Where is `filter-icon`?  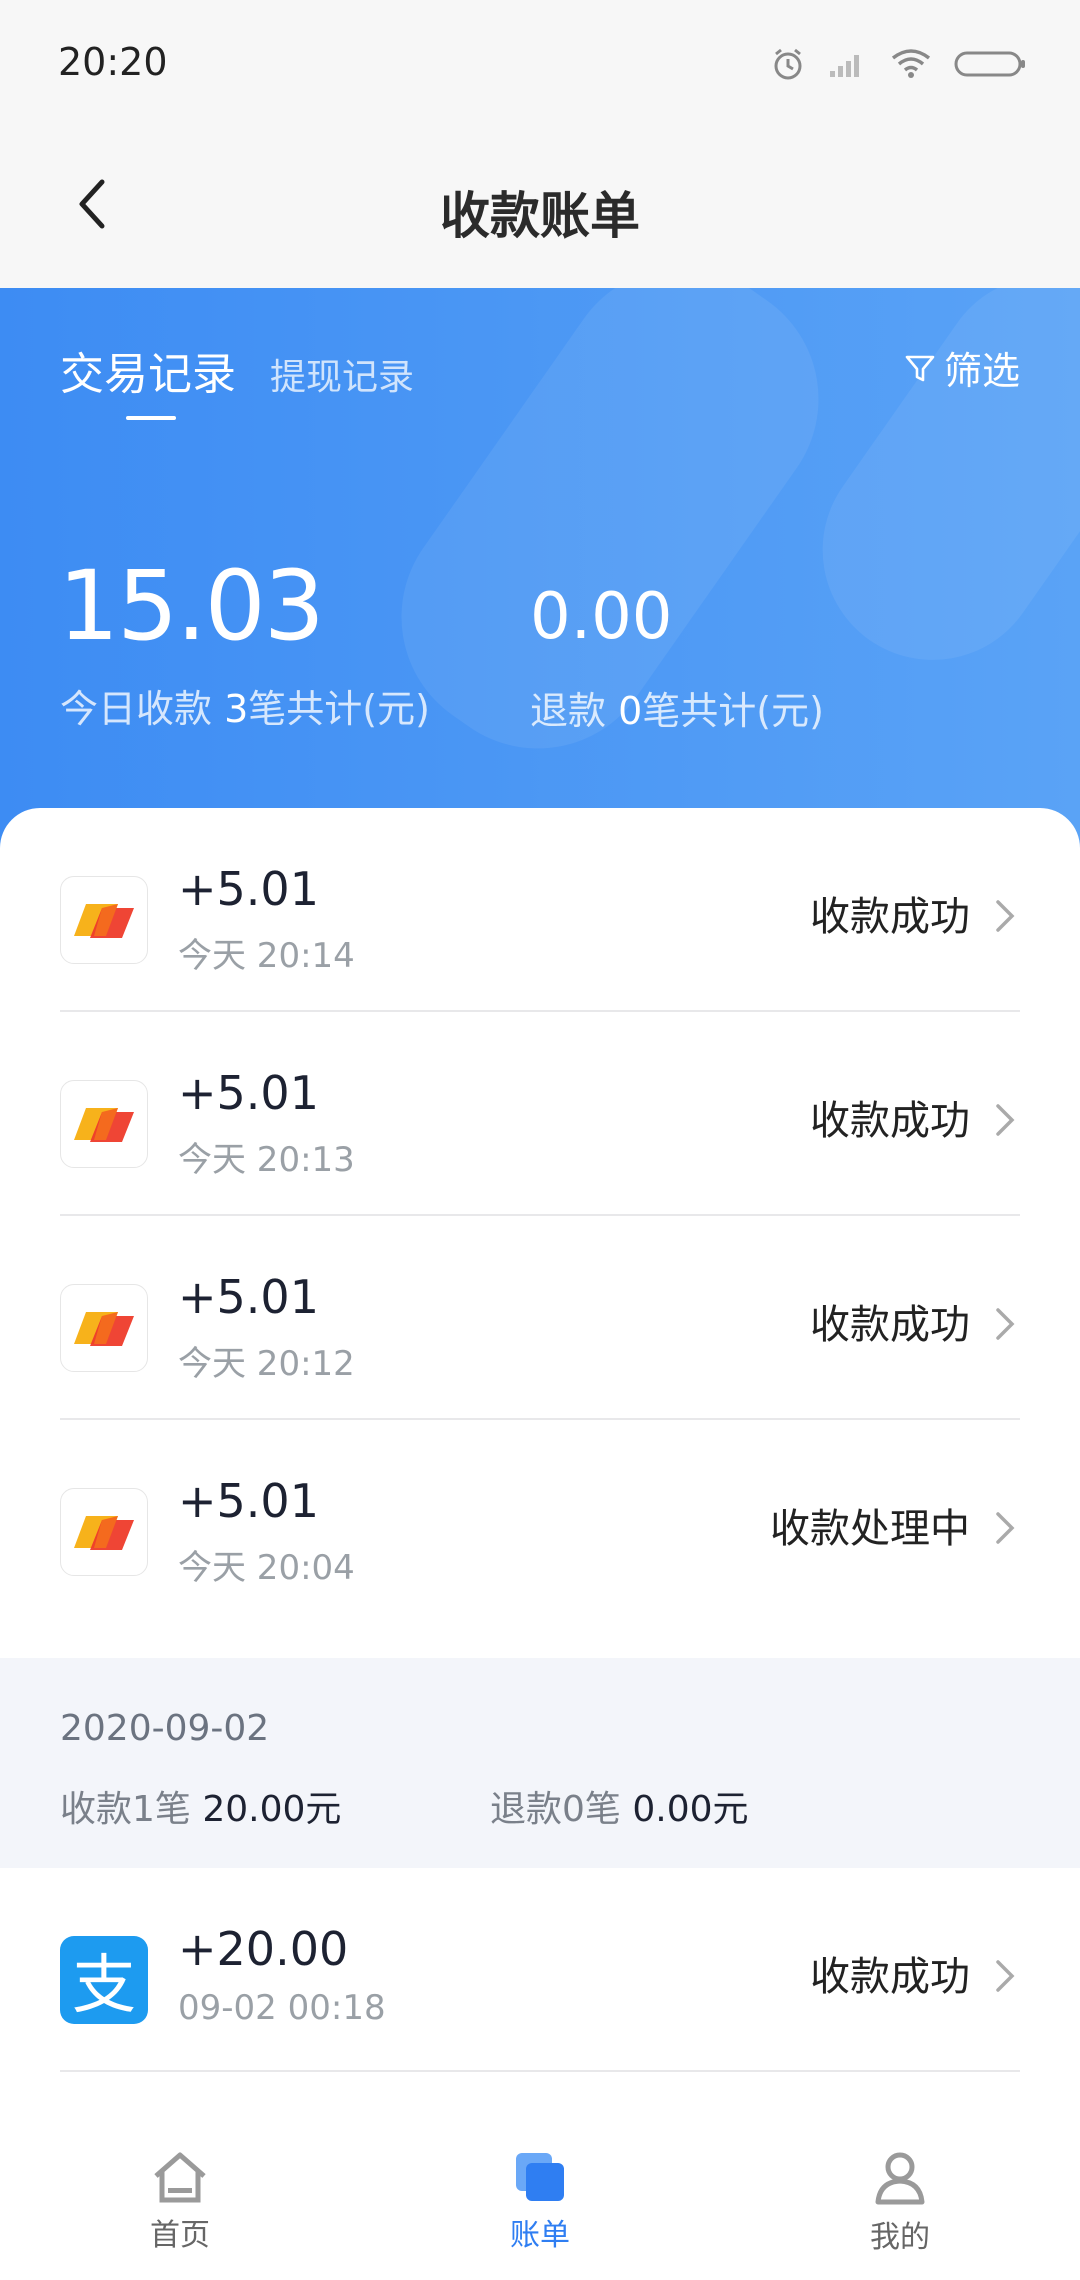
filter-icon is located at coordinates (920, 368).